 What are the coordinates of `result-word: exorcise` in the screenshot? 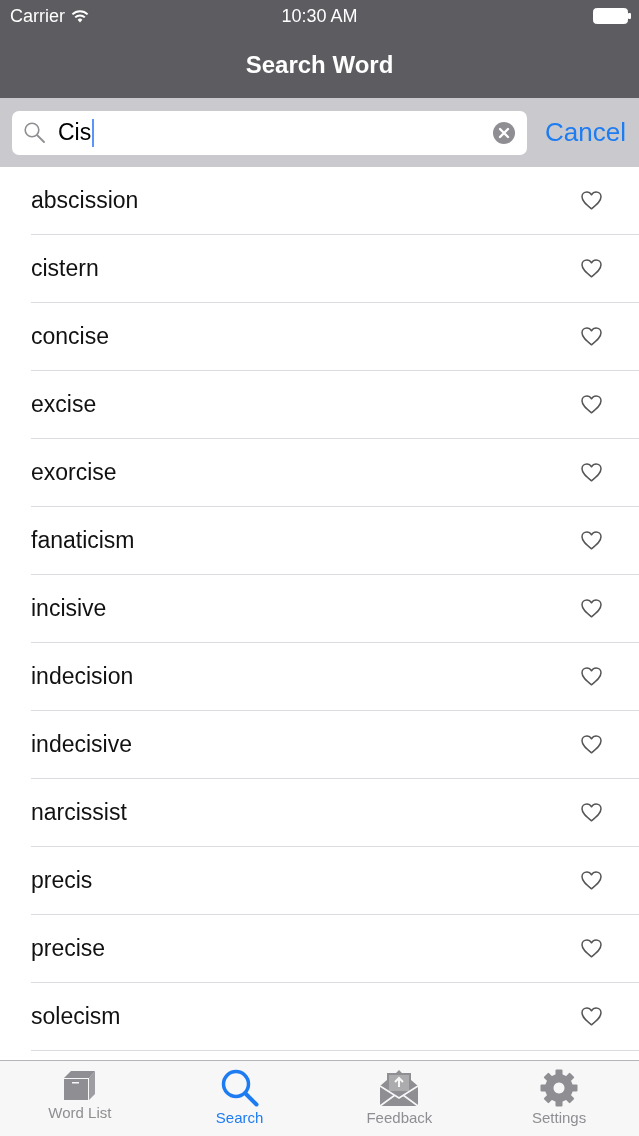 It's located at (74, 472).